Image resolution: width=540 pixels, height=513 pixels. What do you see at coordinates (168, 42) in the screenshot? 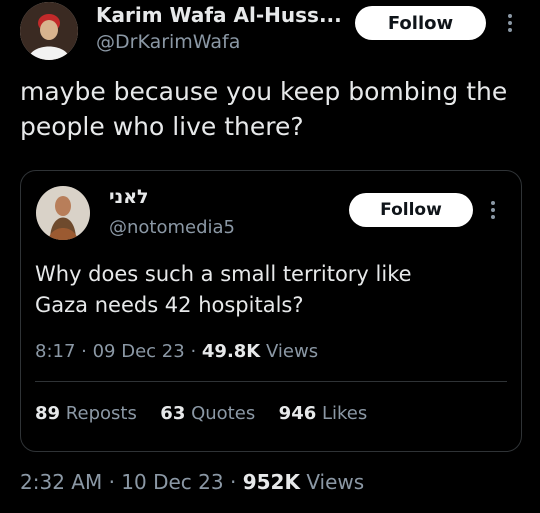
I see `author-handle: @DrKarimWafa` at bounding box center [168, 42].